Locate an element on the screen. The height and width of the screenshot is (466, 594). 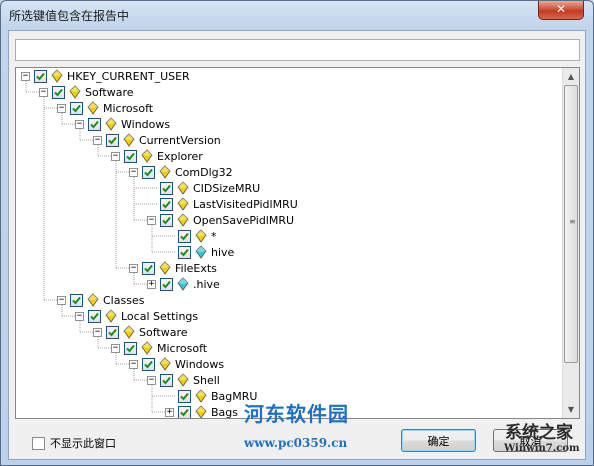
tree-node: BagMRU is located at coordinates (211, 396).